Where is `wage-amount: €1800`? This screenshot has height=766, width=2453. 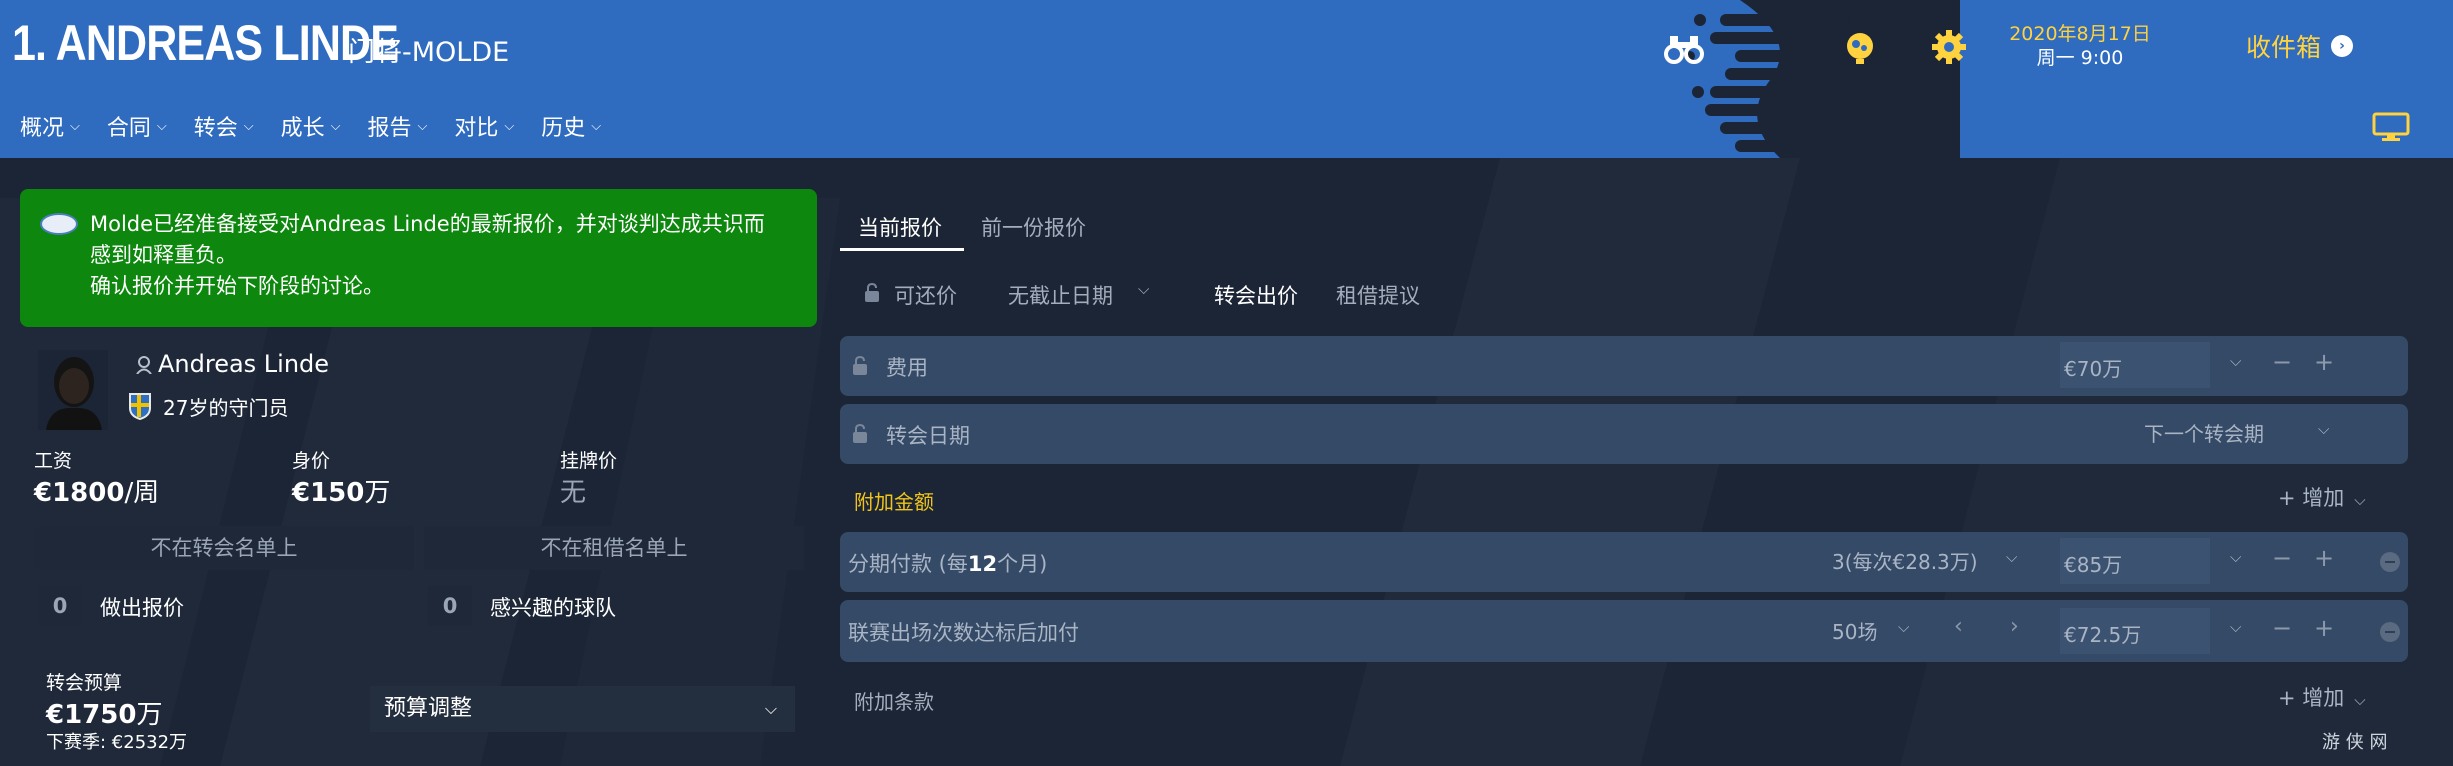 wage-amount: €1800 is located at coordinates (79, 493).